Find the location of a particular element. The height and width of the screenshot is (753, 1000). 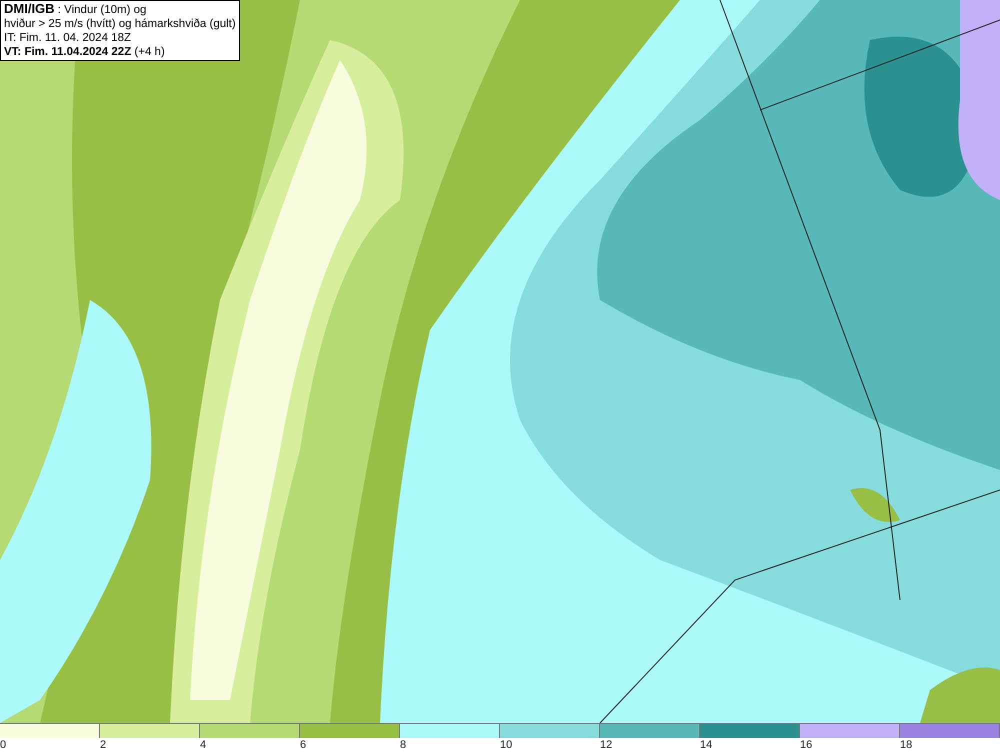

legend-label: 18 is located at coordinates (906, 745).